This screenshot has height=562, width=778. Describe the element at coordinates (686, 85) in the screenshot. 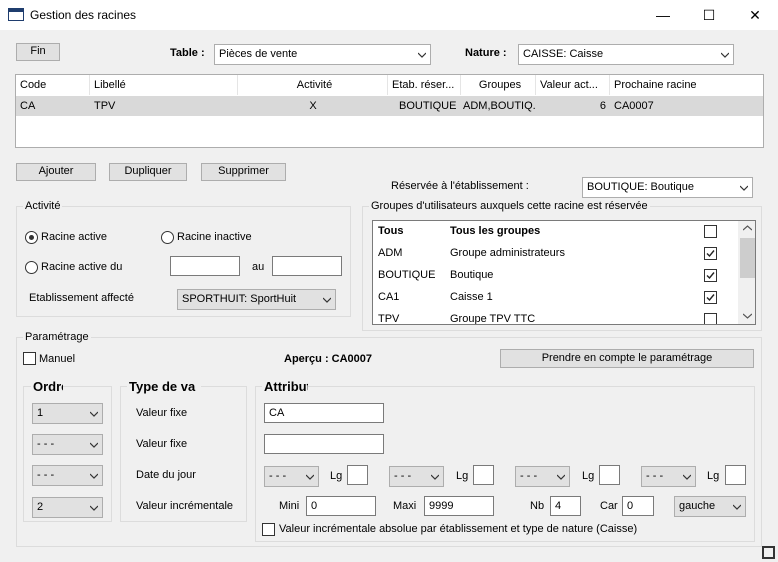

I see `column-header-prochaine: Prochaine racine` at that location.